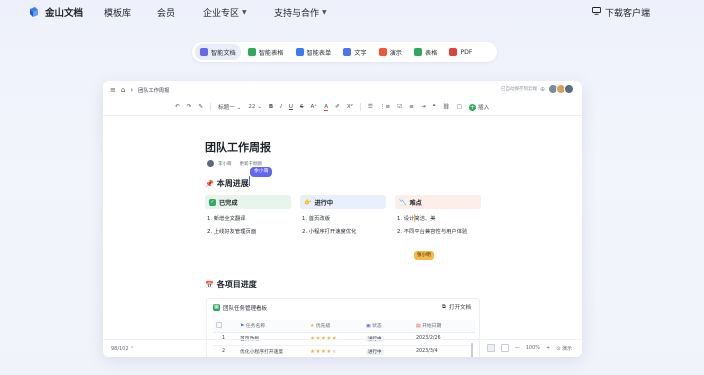  I want to click on card-item: 2. 上线好友管理页面, so click(232, 232).